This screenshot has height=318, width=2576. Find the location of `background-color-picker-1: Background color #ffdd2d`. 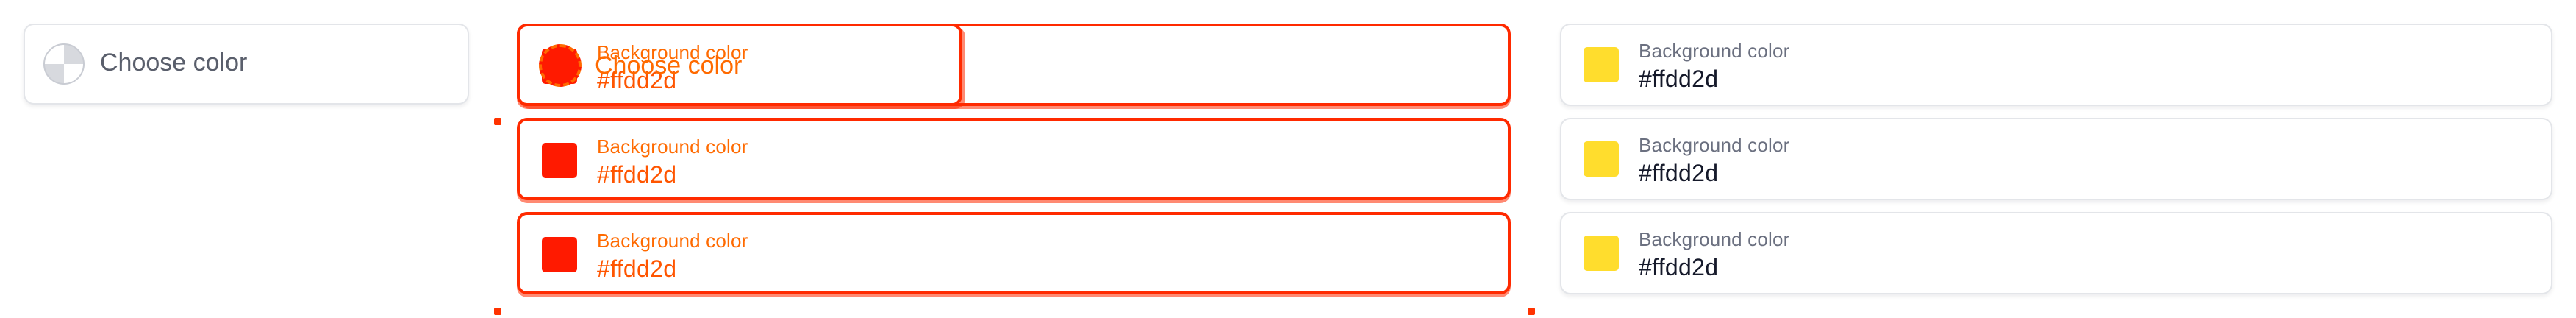

background-color-picker-1: Background color #ffdd2d is located at coordinates (2056, 65).